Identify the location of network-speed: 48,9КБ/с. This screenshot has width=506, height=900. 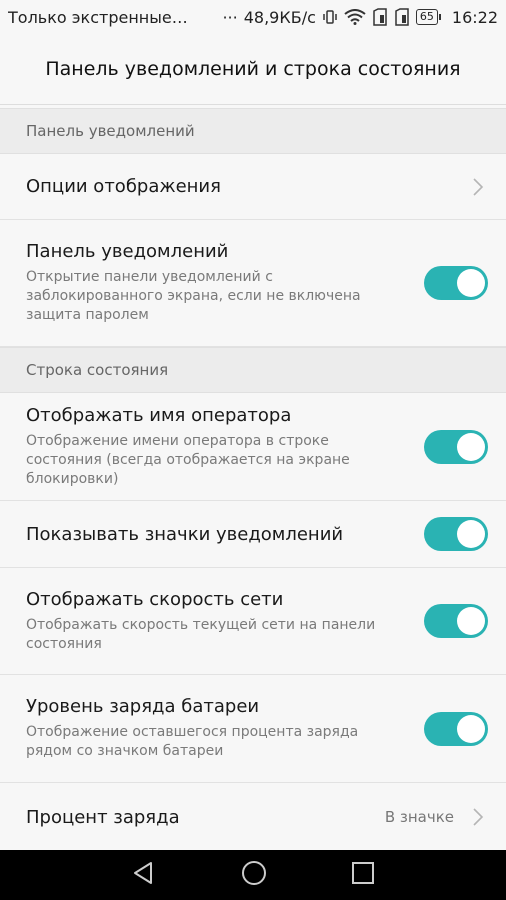
(279, 17).